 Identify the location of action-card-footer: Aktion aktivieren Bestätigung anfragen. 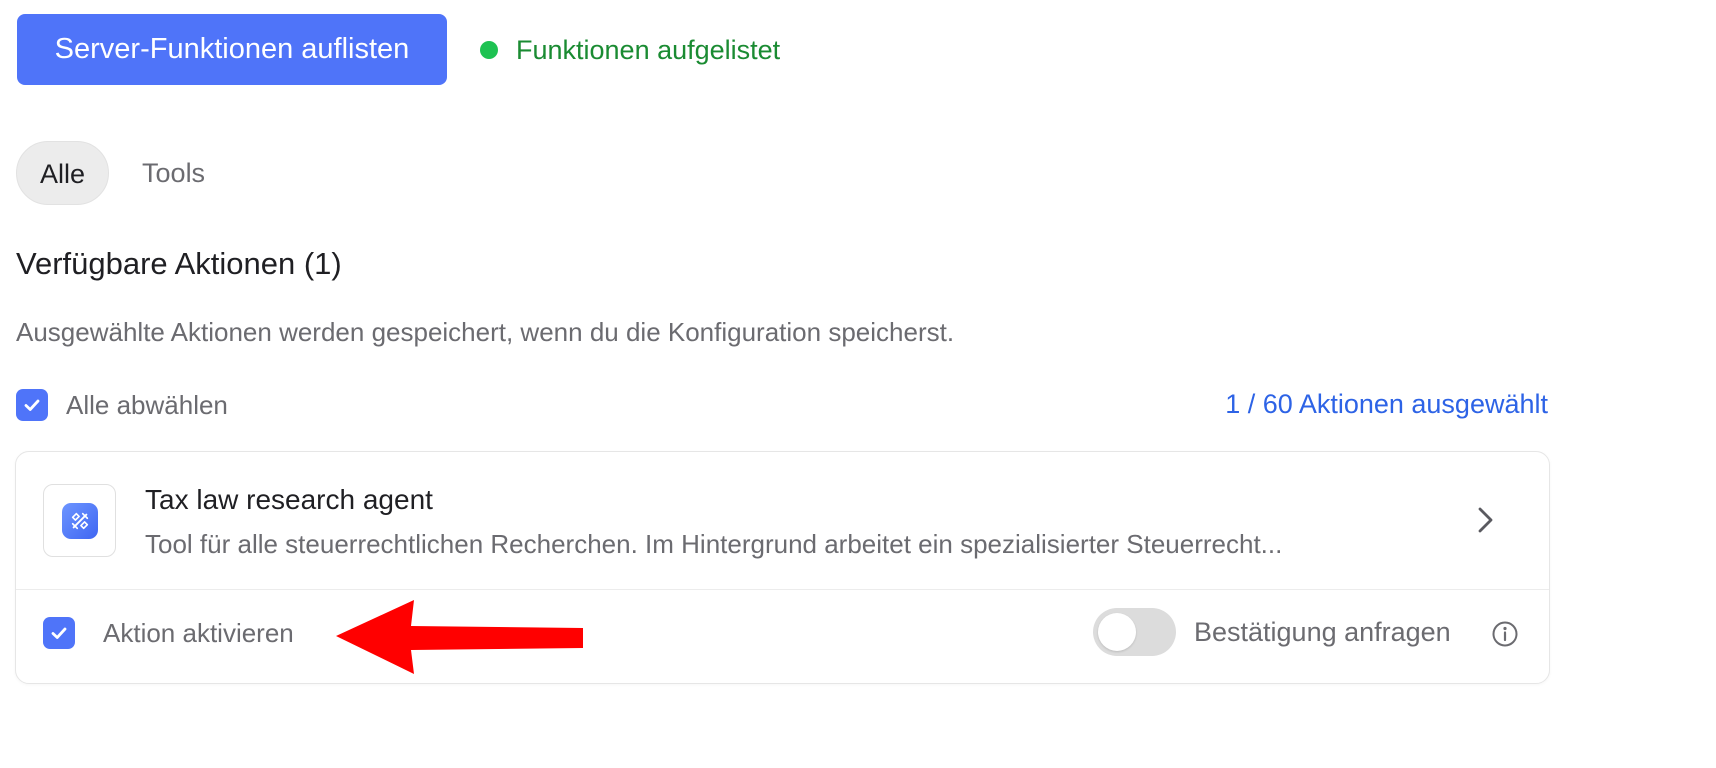
(782, 637).